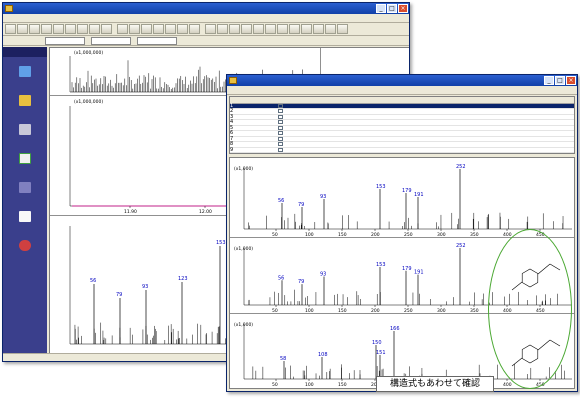  I want to click on hit2-peak-label: 150, so click(377, 343).